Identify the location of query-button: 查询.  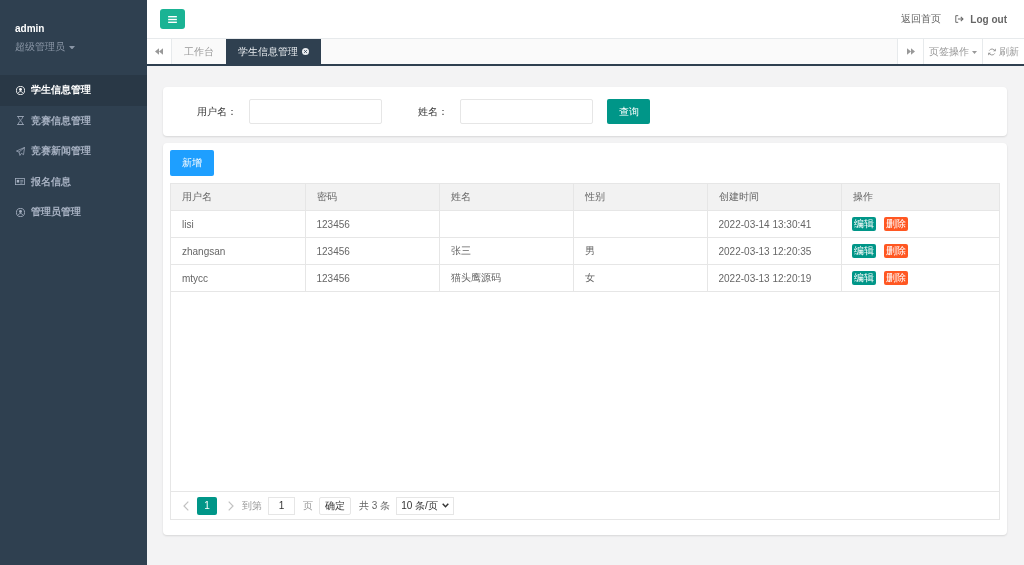
(628, 111).